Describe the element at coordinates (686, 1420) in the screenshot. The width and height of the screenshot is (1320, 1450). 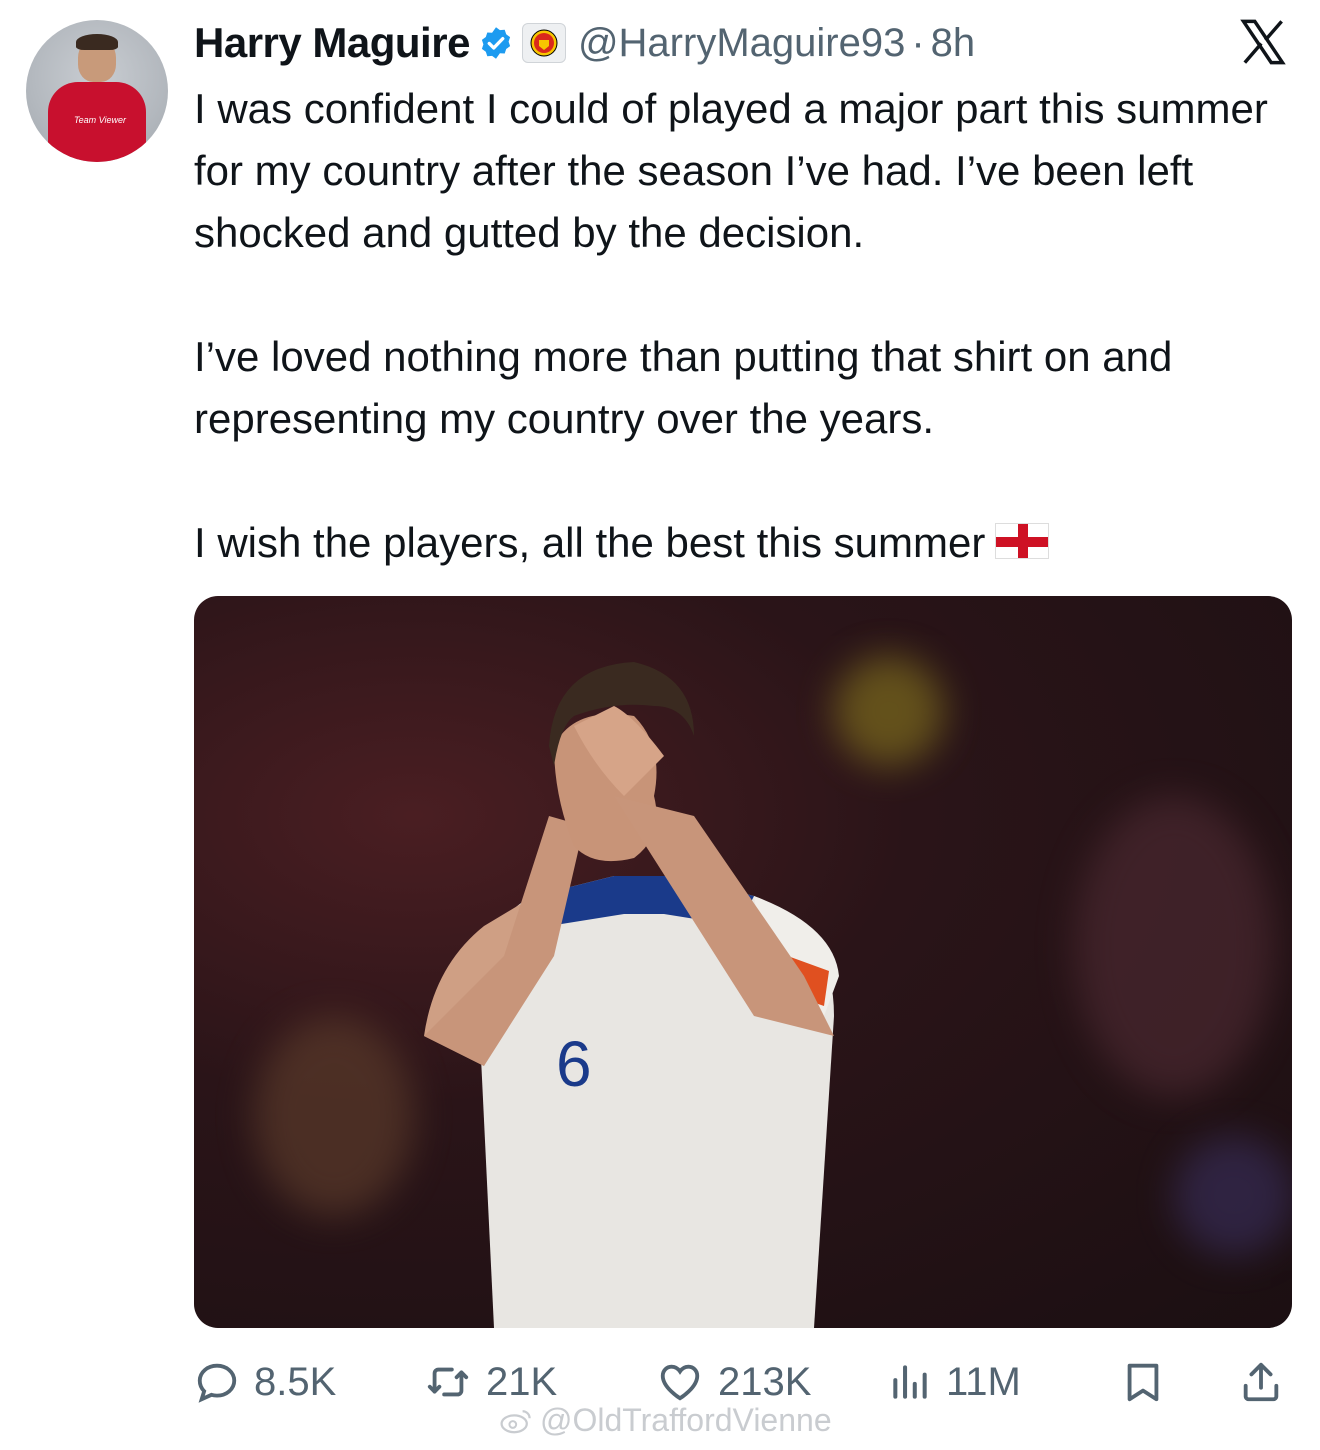
I see `watermark-text: @OldTraffordVienne` at that location.